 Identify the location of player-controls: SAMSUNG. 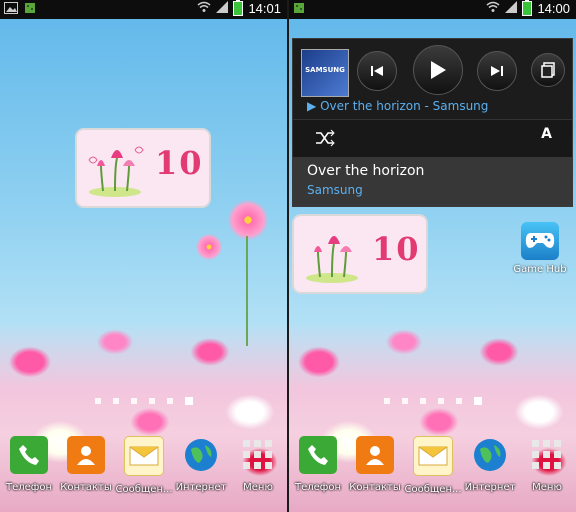
(432, 68).